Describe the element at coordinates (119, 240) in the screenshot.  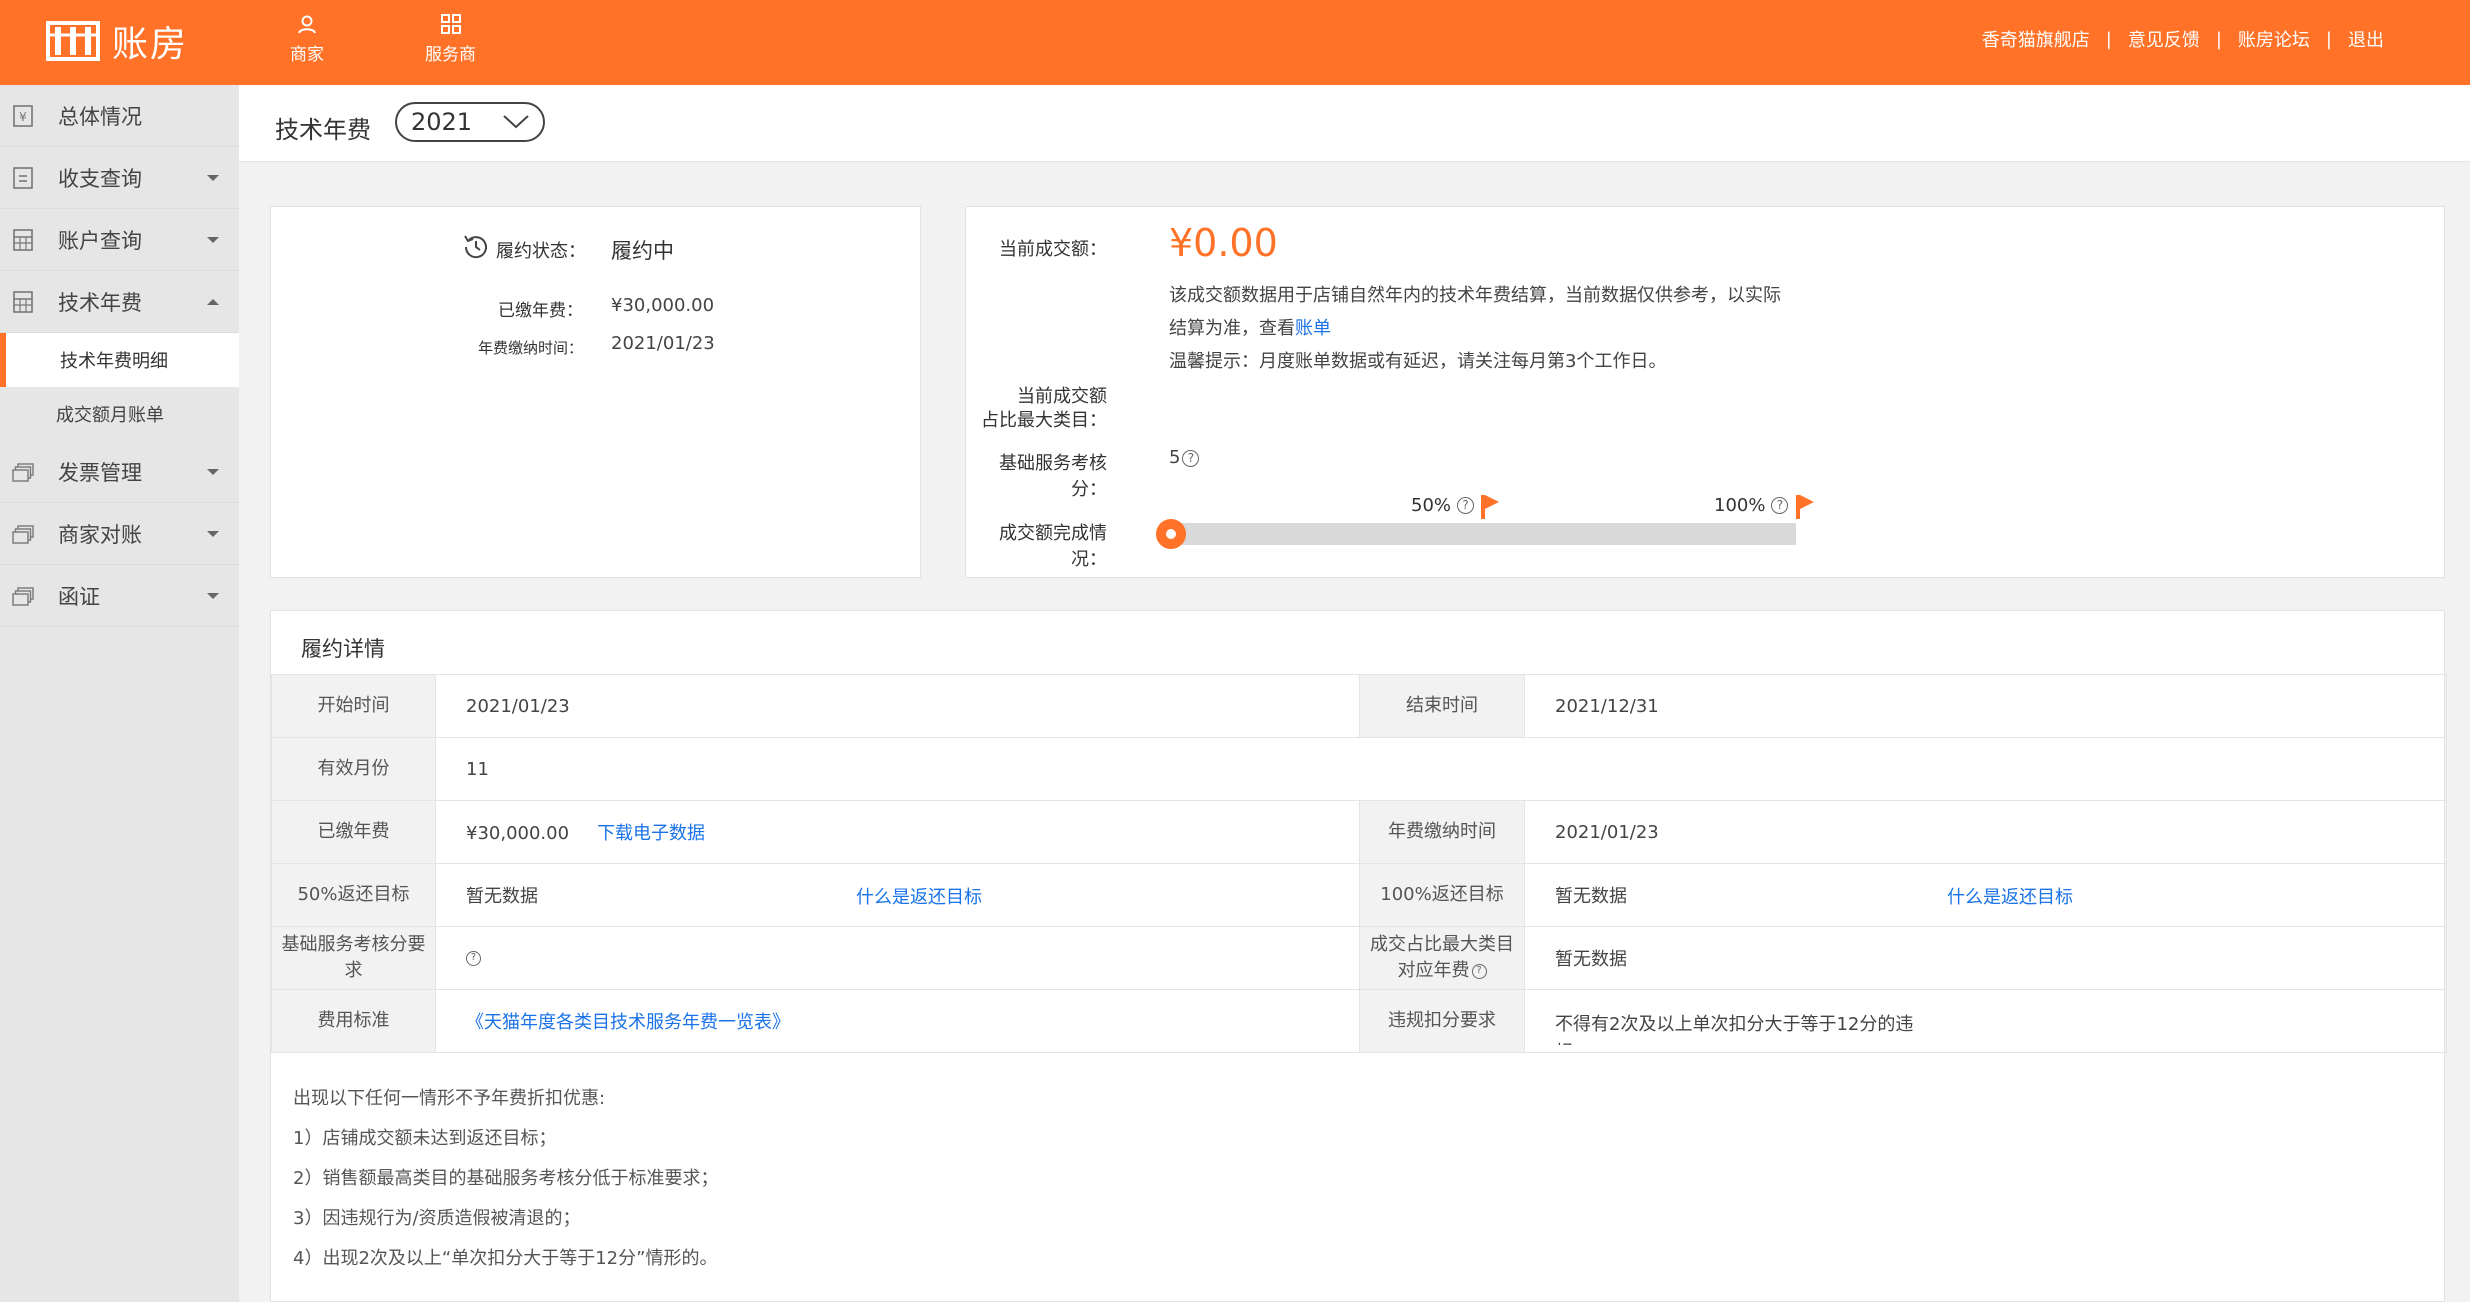
I see `sidebar-item-account: 账户查询` at that location.